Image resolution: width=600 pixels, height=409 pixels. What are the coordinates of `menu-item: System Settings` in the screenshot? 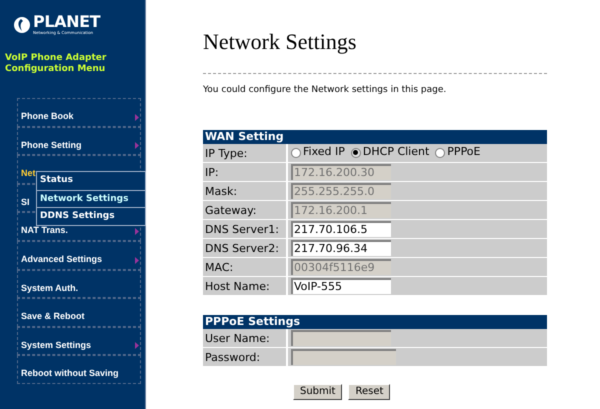 It's located at (79, 341).